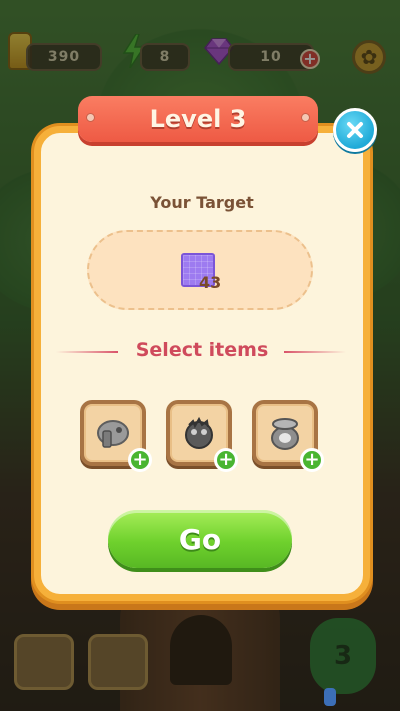 This screenshot has width=400, height=711. I want to click on bomb-booster-icon, so click(199, 432).